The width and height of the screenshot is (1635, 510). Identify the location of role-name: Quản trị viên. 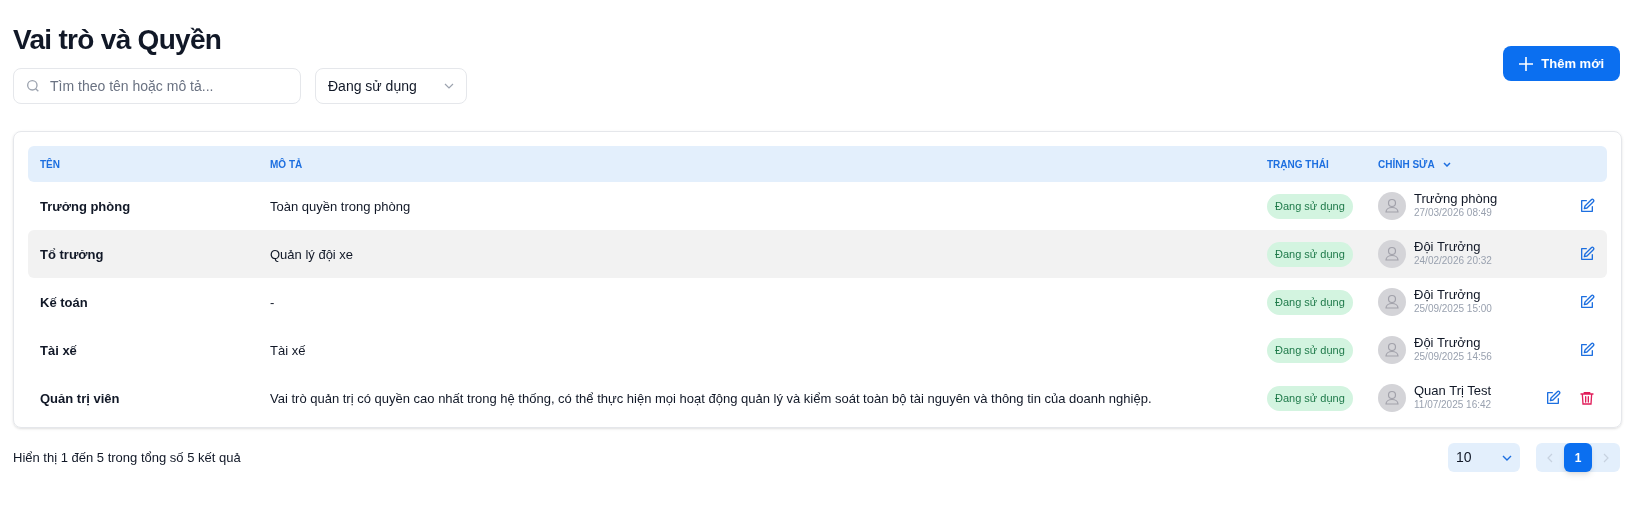
(80, 398).